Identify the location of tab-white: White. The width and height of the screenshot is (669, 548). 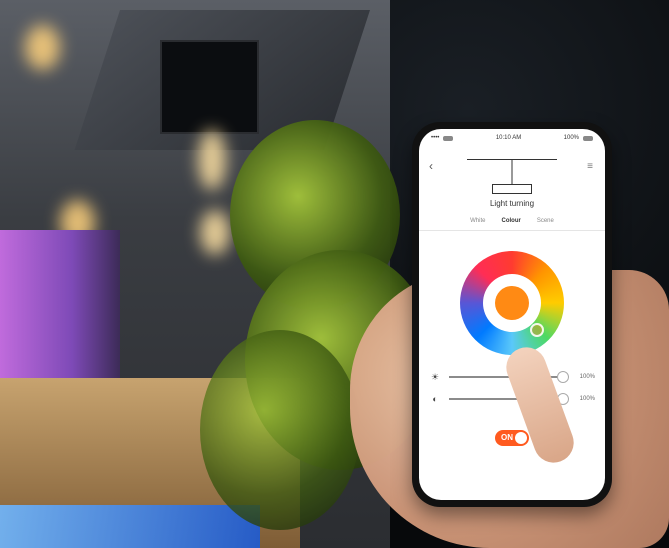
(477, 221).